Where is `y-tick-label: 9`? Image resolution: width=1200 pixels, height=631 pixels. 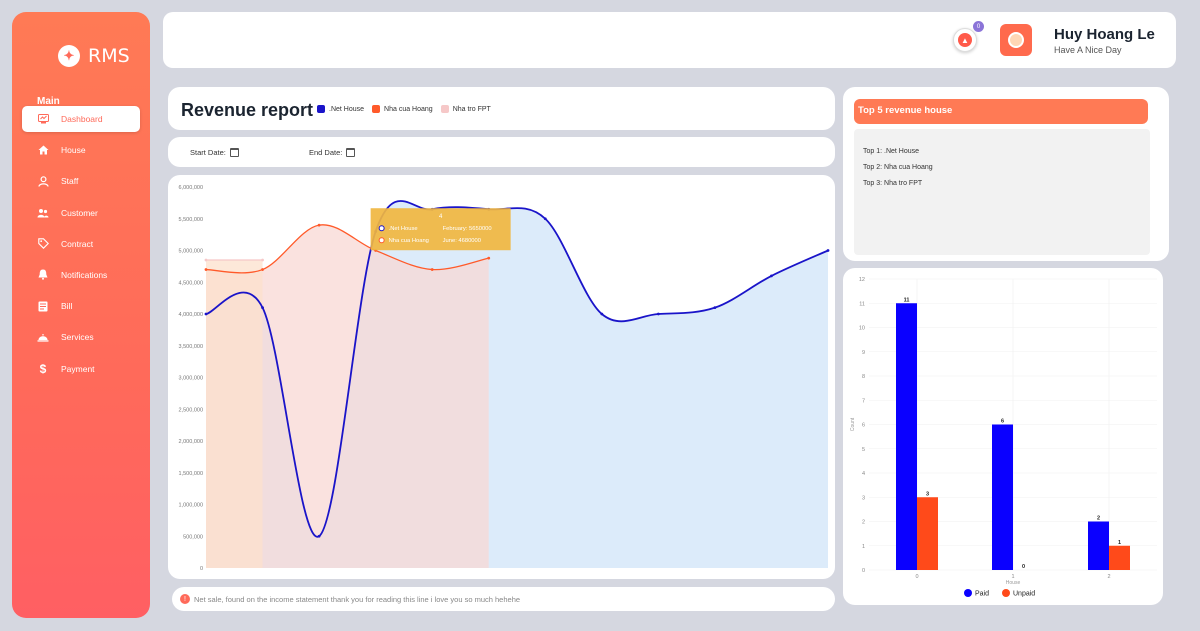 y-tick-label: 9 is located at coordinates (863, 353).